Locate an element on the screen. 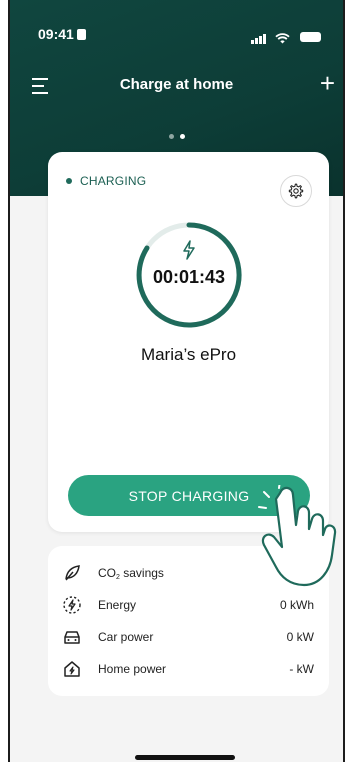  stat-row-home-power: Home power - kW is located at coordinates (187, 669).